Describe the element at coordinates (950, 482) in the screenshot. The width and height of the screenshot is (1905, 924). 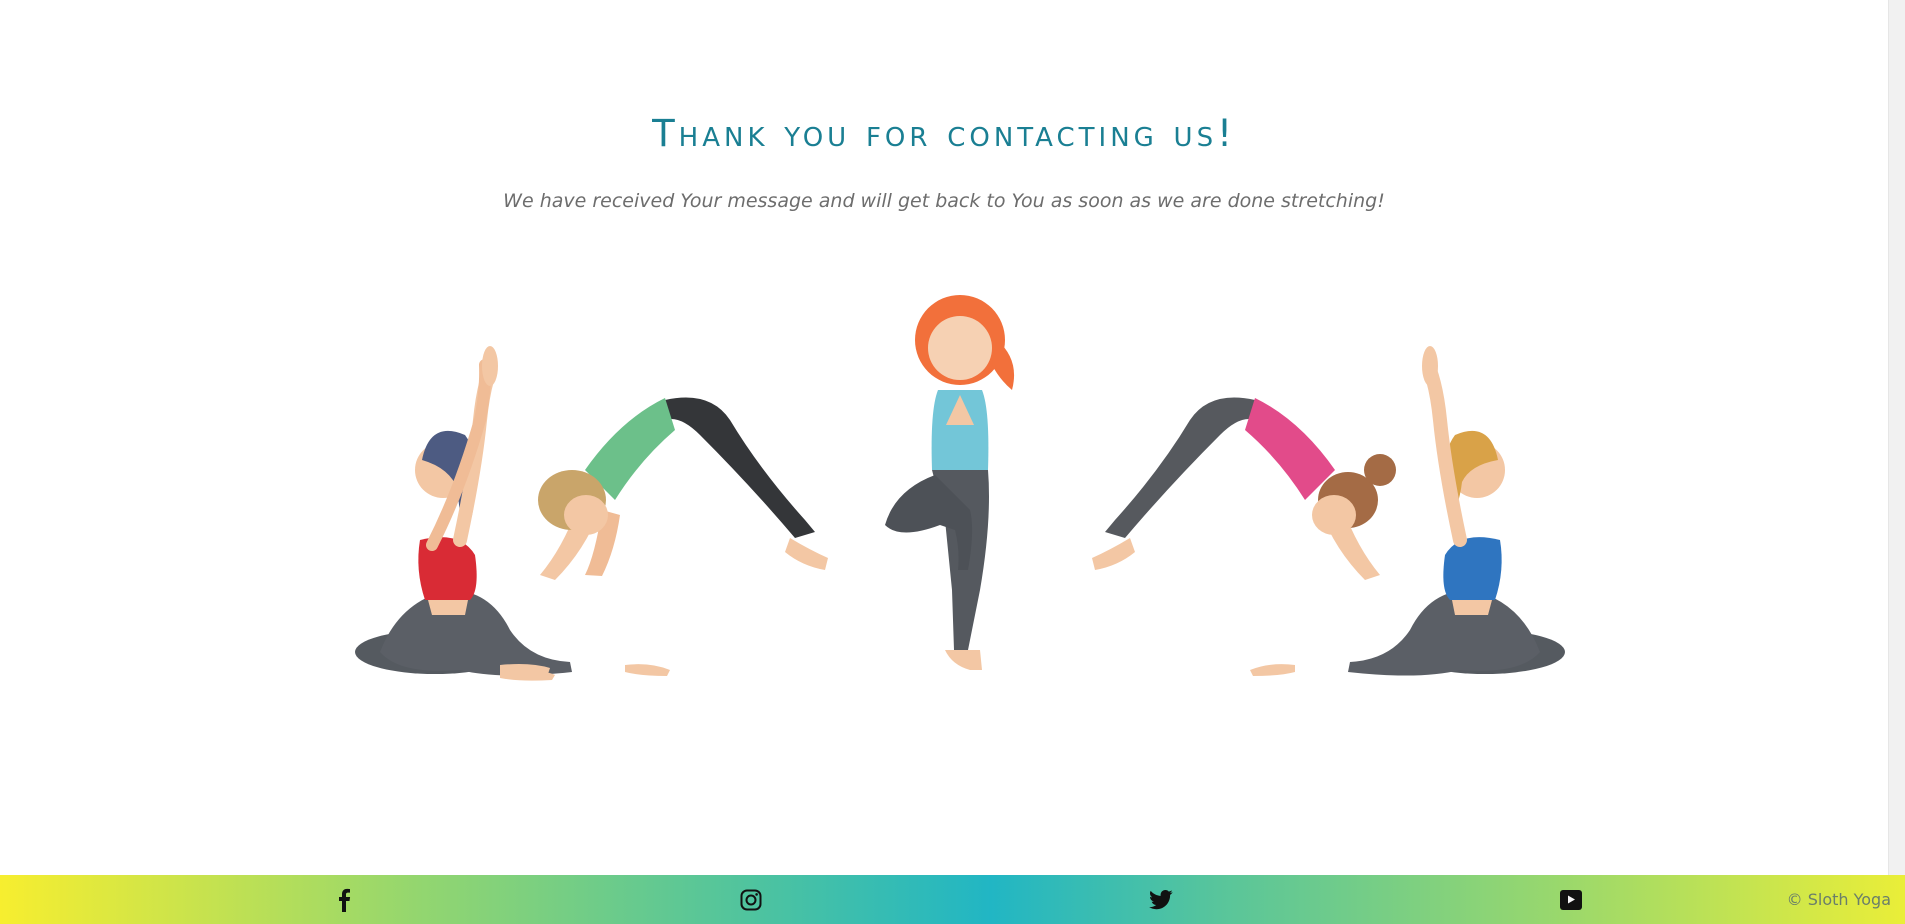
I see `yoga-figure-center-tree` at that location.